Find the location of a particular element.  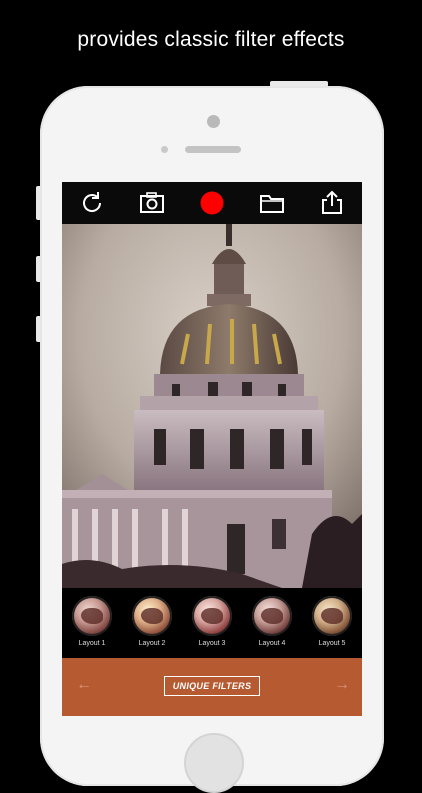

filter-label: Layout 2 is located at coordinates (152, 643).